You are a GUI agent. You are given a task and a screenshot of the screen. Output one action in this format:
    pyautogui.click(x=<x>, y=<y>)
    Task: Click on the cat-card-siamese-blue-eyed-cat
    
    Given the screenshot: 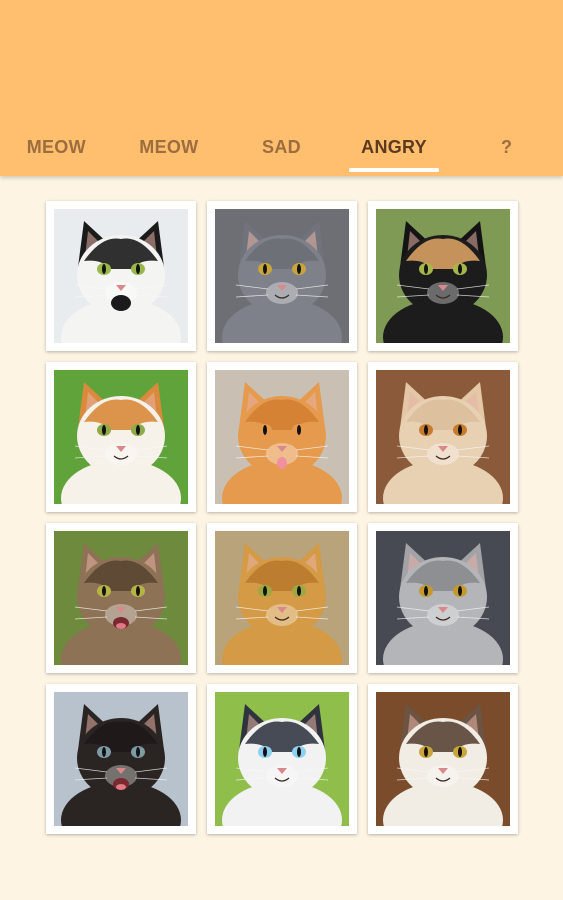 What is the action you would take?
    pyautogui.click(x=282, y=759)
    